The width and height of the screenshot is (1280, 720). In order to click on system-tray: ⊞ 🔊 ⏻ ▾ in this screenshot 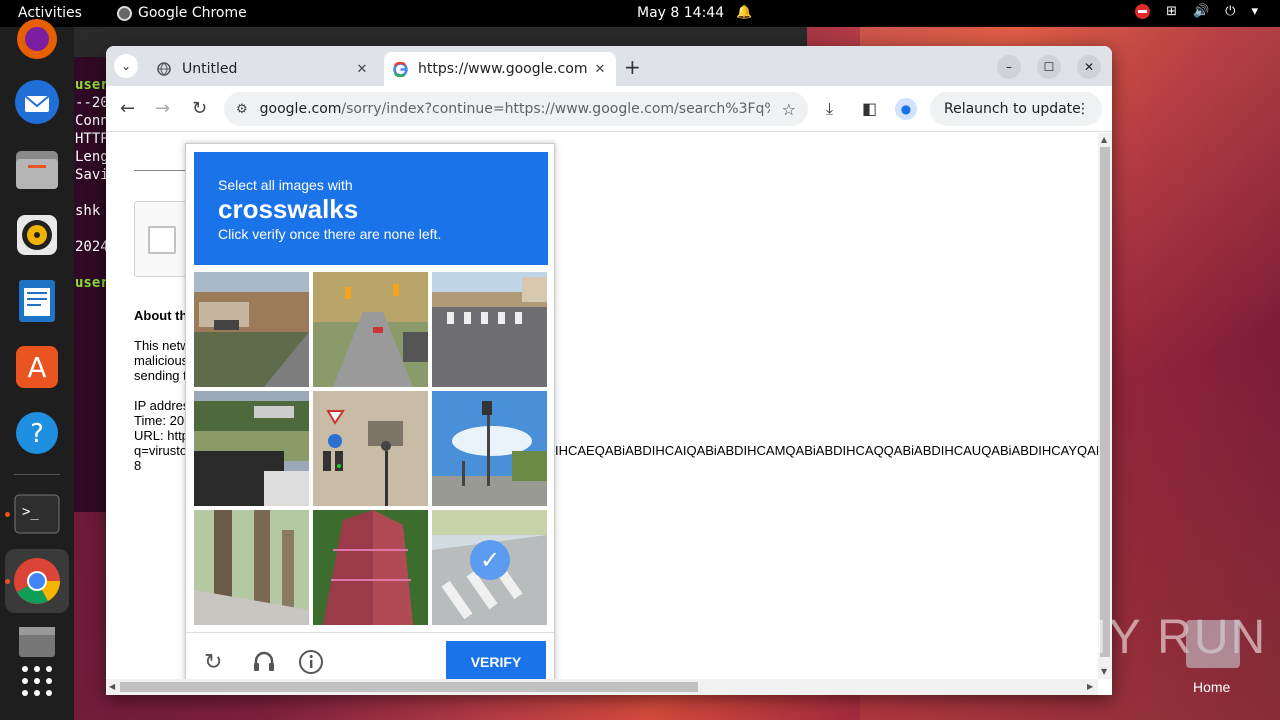, I will do `click(1196, 11)`.